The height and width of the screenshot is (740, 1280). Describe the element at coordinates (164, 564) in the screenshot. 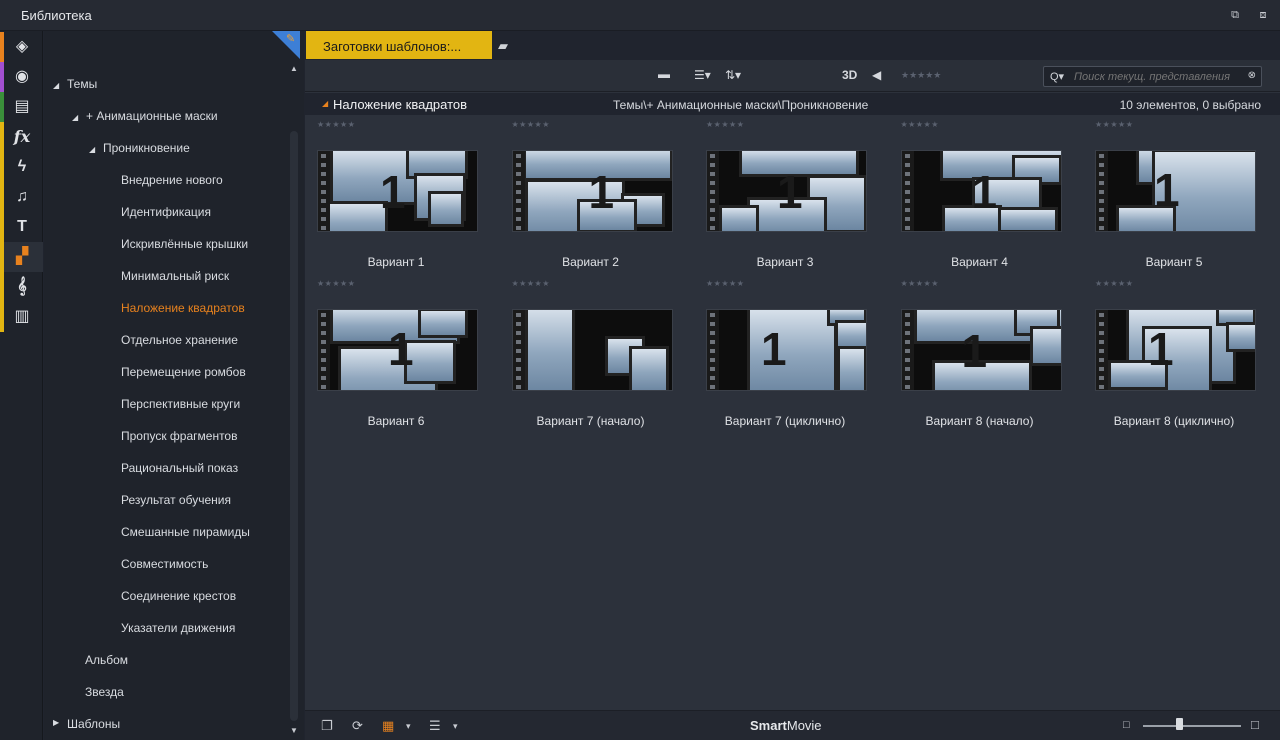

I see `tree-leaf: Совместимость` at that location.